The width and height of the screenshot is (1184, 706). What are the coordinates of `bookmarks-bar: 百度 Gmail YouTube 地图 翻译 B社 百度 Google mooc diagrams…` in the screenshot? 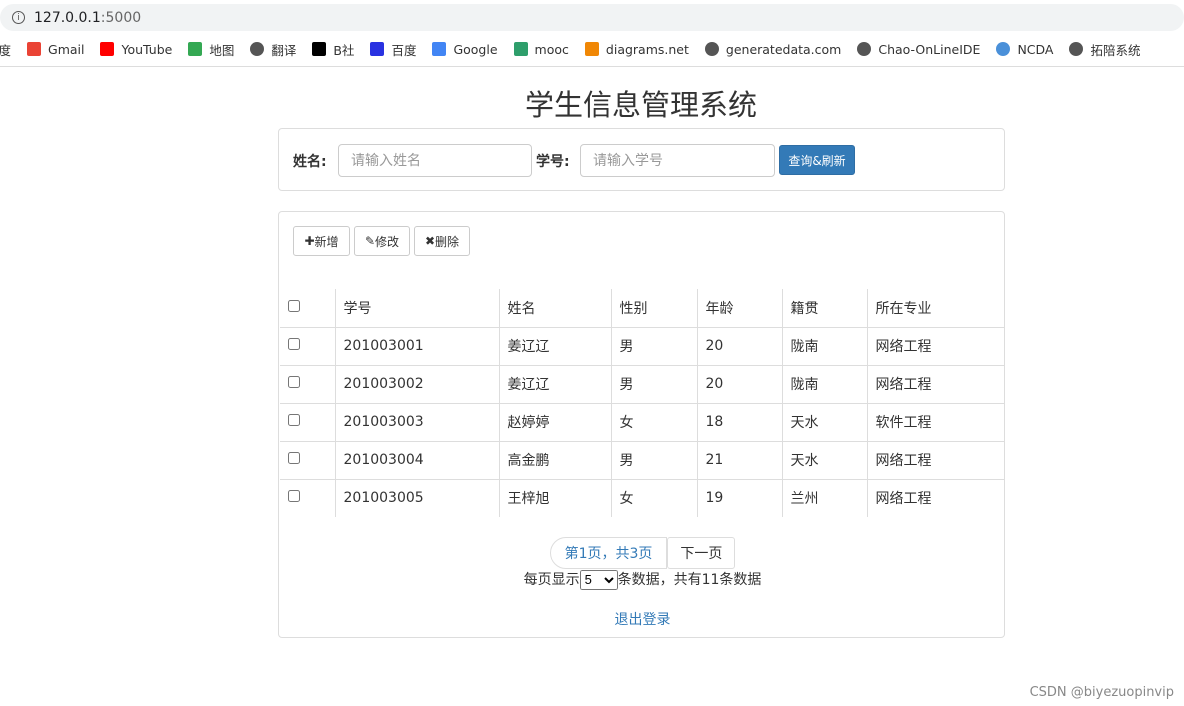 It's located at (578, 49).